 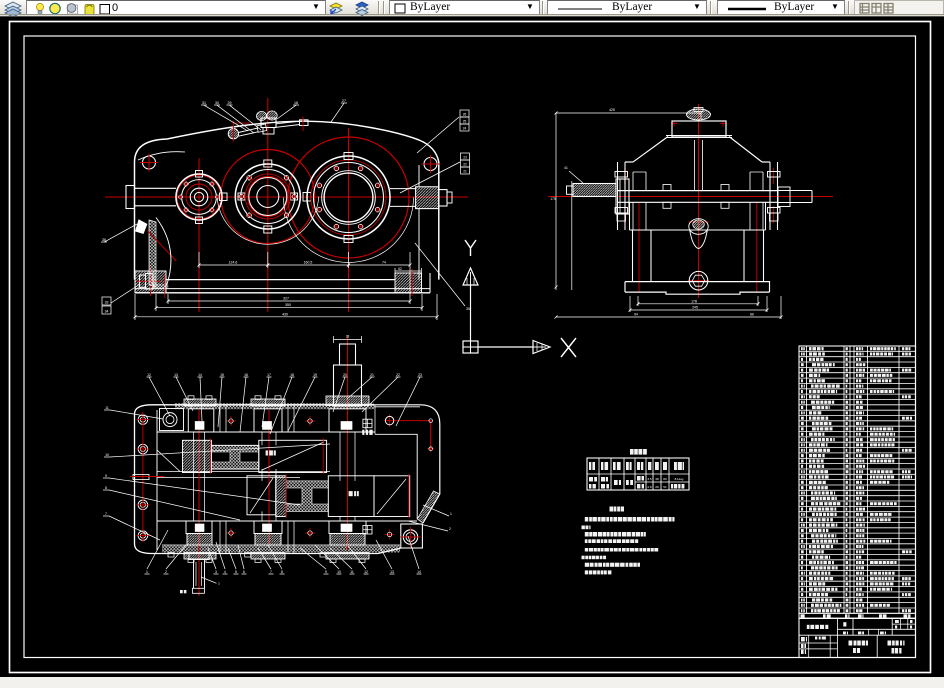 What do you see at coordinates (649, 487) in the screenshot?
I see `svg-text: 2.9` at bounding box center [649, 487].